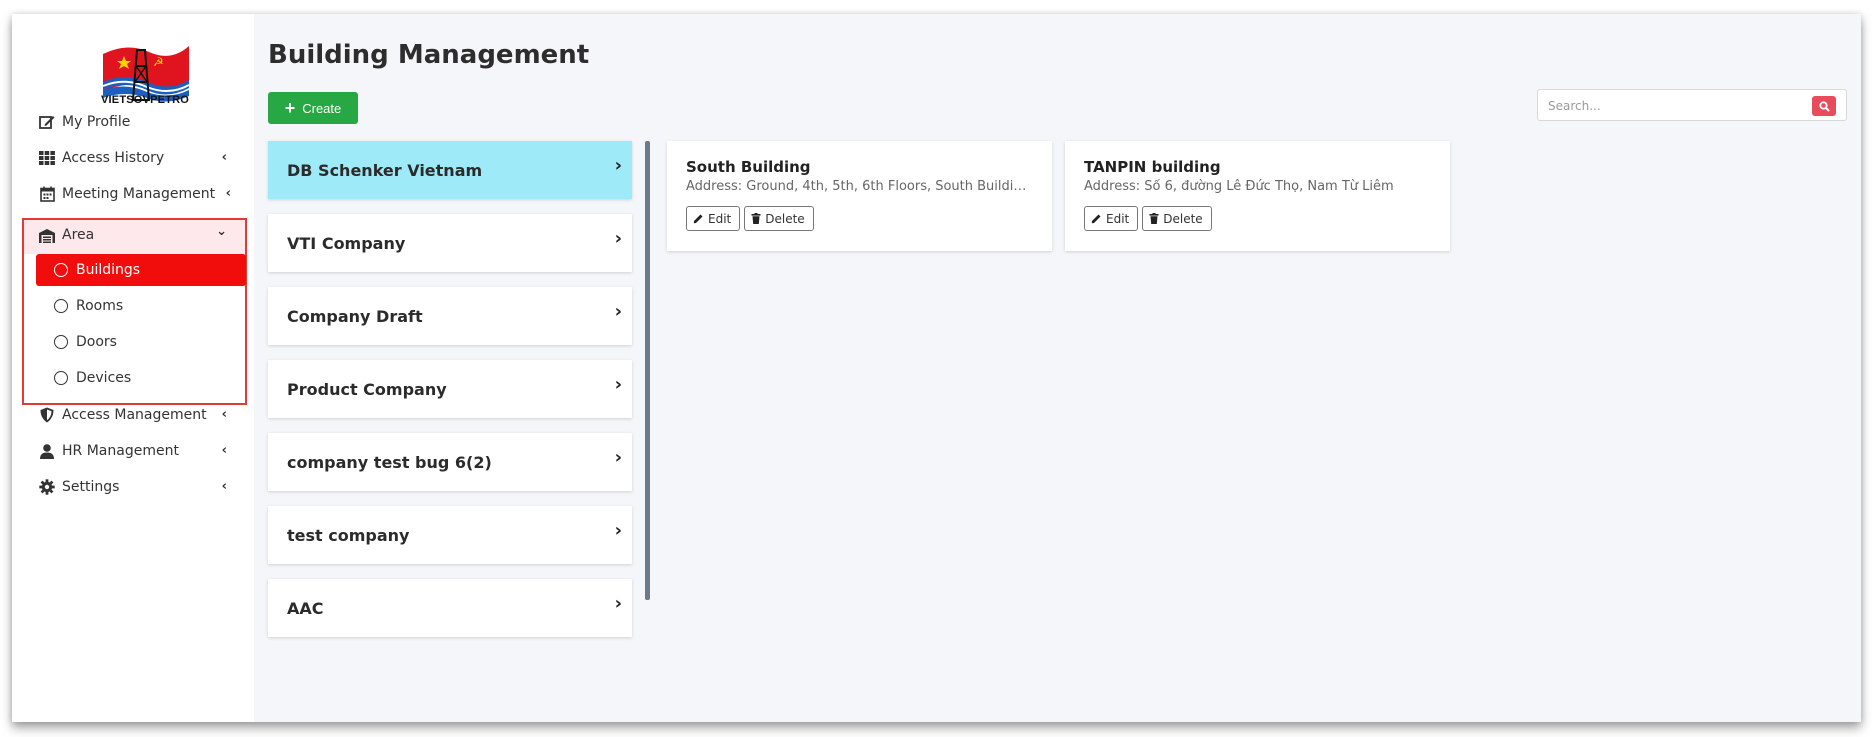  Describe the element at coordinates (355, 316) in the screenshot. I see `company-name: Company Draft` at that location.